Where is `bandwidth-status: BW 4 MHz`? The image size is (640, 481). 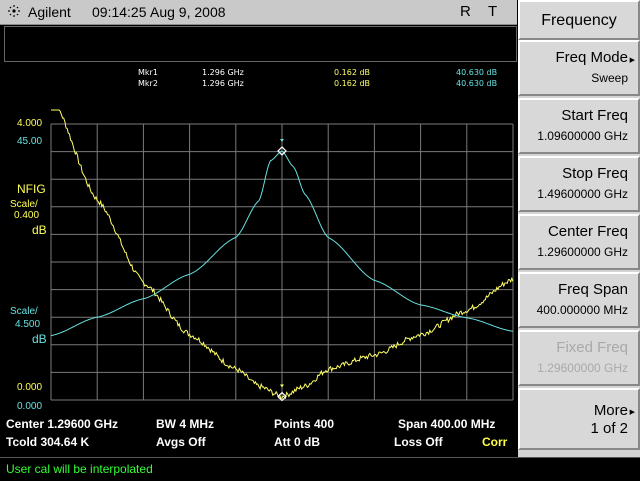 bandwidth-status: BW 4 MHz is located at coordinates (185, 424).